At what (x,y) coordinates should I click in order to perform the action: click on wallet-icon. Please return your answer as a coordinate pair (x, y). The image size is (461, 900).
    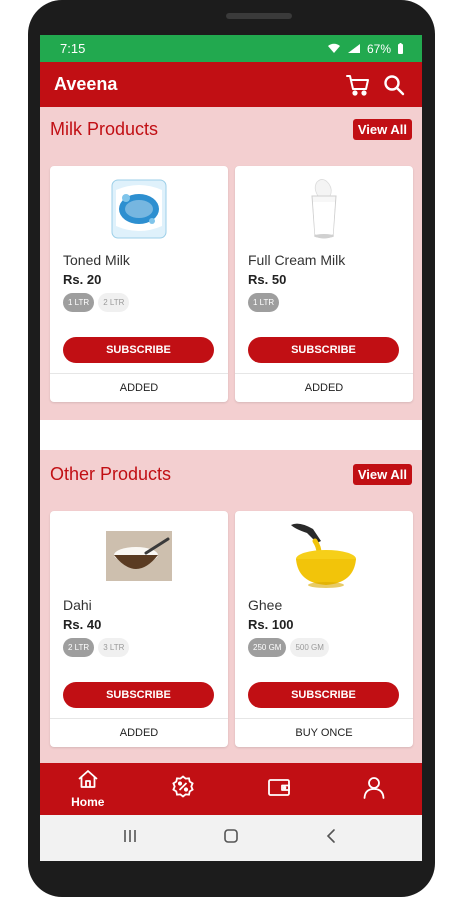
    Looking at the image, I should click on (279, 789).